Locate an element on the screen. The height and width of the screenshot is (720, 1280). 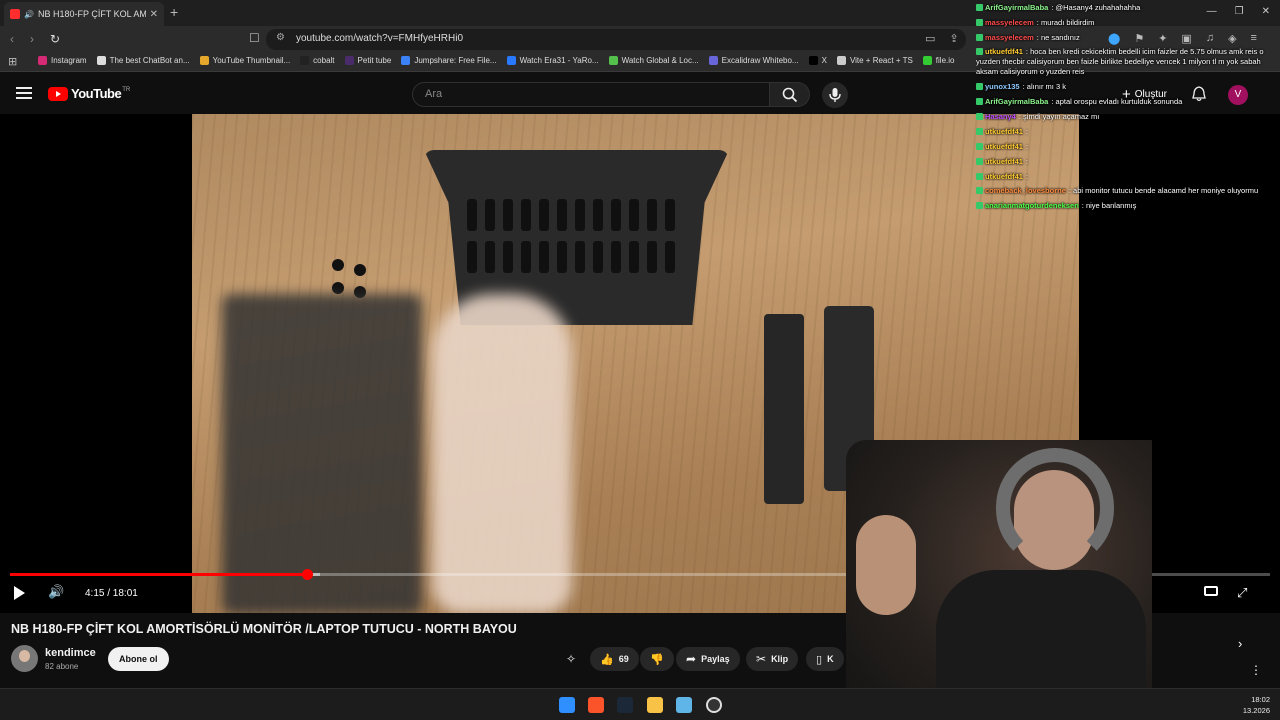
share-icon: ⇪ is located at coordinates (953, 38).